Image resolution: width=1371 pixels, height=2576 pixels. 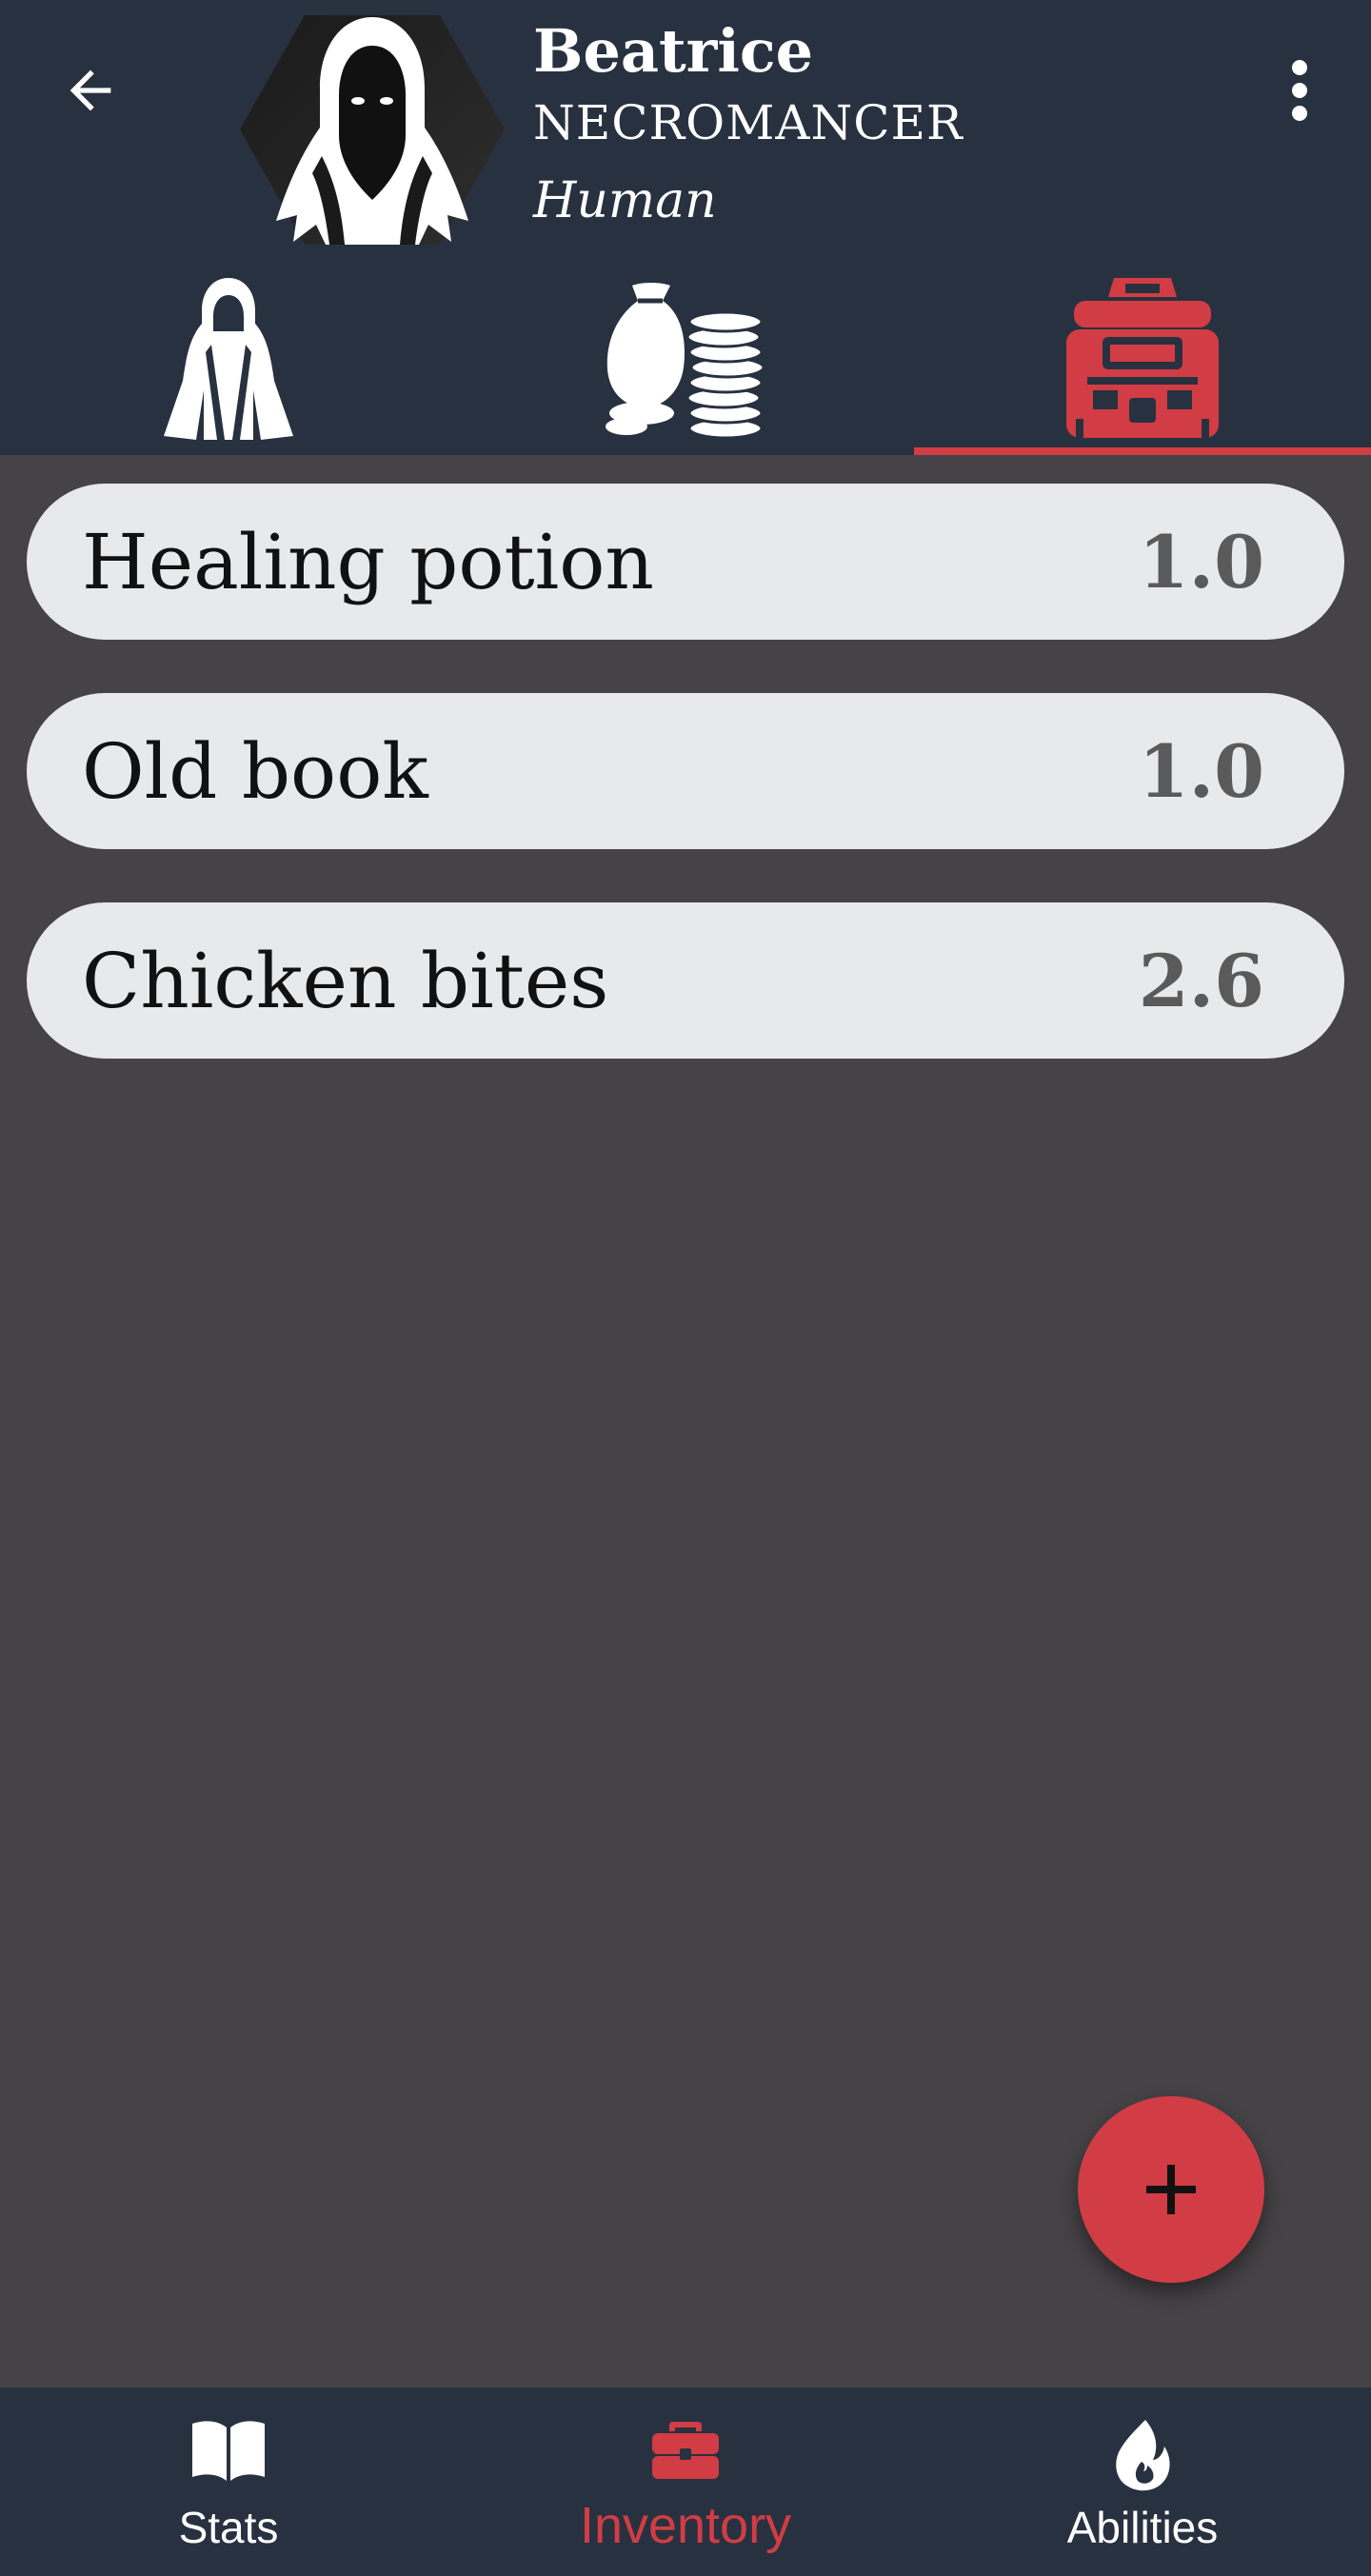 I want to click on character-avatar, so click(x=372, y=130).